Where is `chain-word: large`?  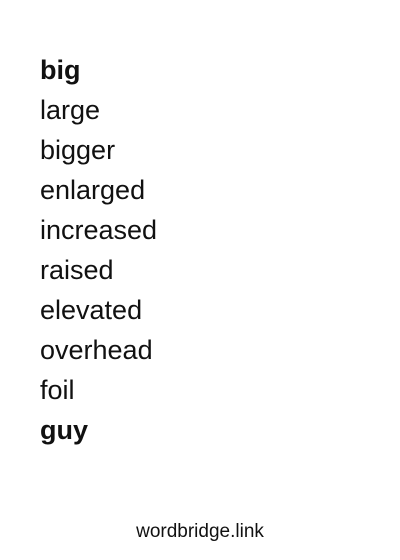
chain-word: large is located at coordinates (70, 110).